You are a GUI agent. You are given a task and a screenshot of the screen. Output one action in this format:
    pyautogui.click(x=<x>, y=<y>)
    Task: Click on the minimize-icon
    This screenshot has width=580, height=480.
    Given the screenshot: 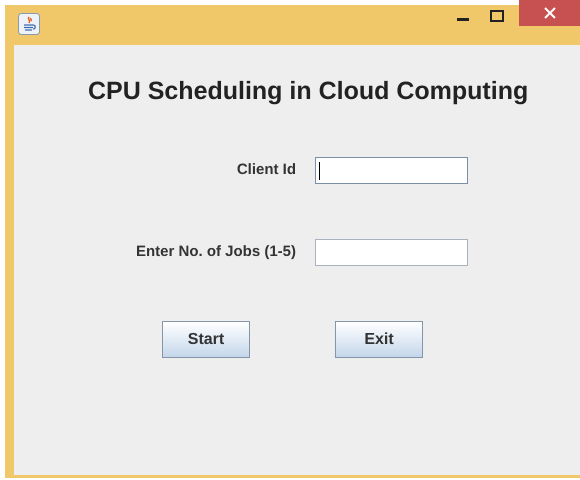 What is the action you would take?
    pyautogui.click(x=463, y=20)
    